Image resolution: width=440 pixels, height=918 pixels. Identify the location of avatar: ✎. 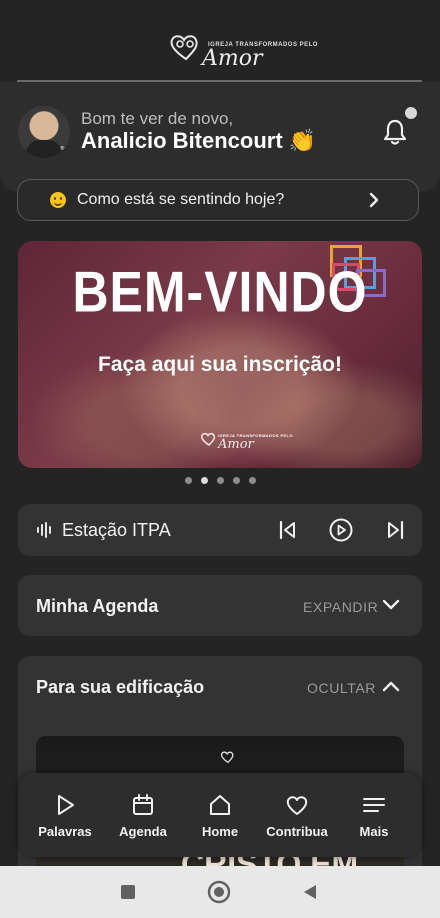
(44, 132).